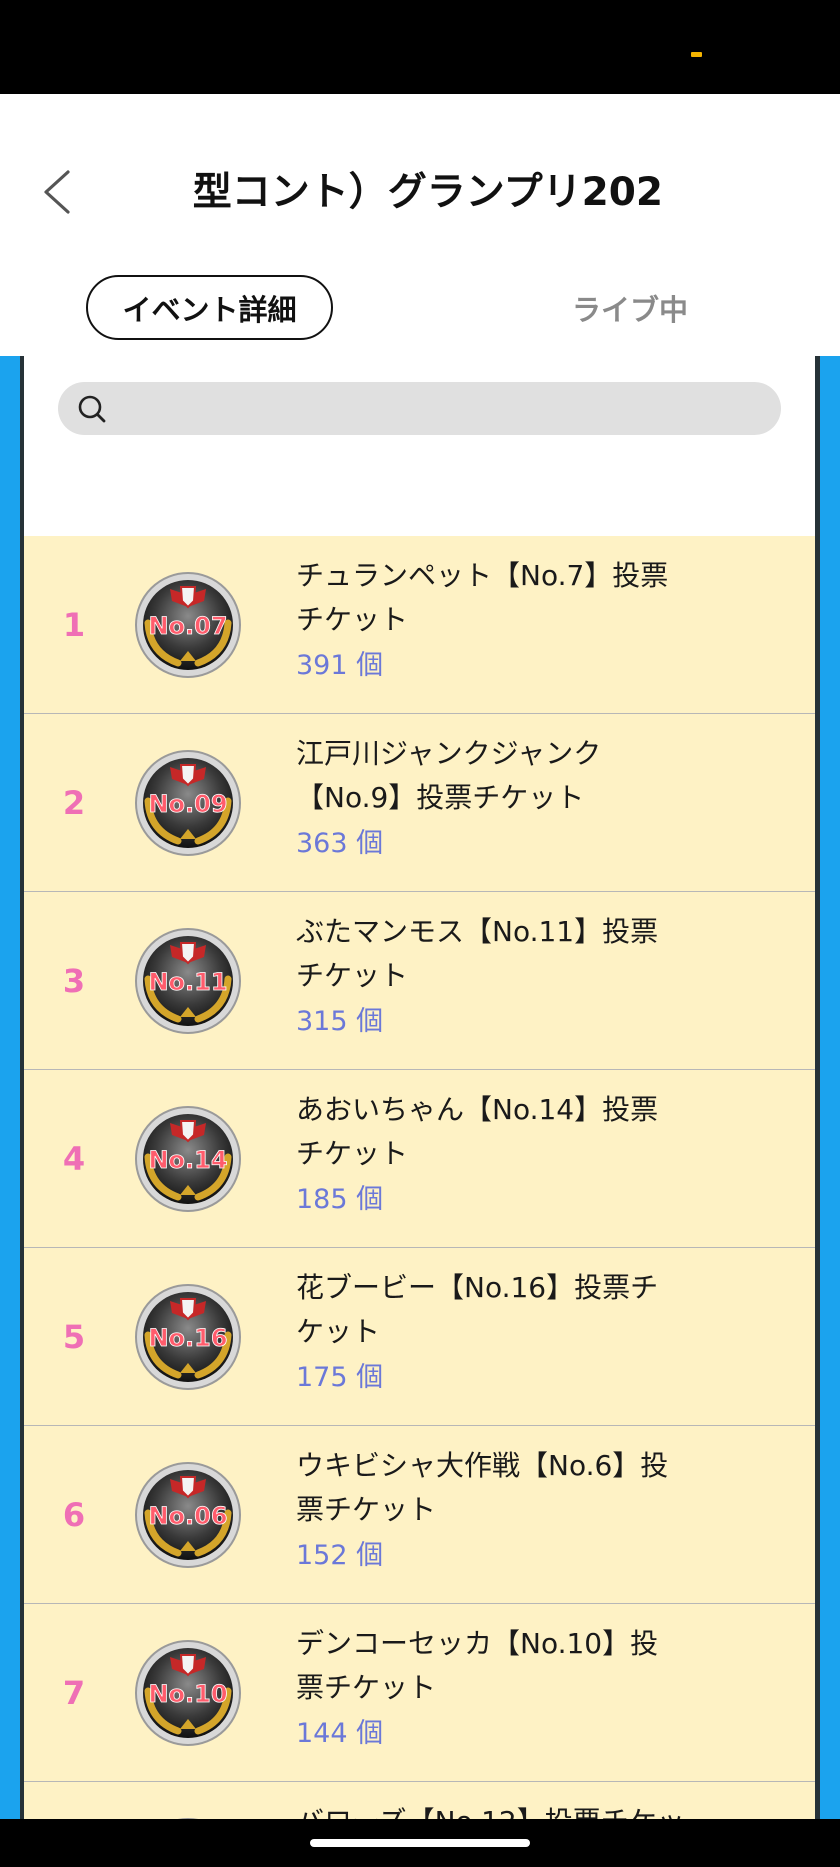 The image size is (840, 1867). Describe the element at coordinates (340, 665) in the screenshot. I see `vote-count: 391 個` at that location.